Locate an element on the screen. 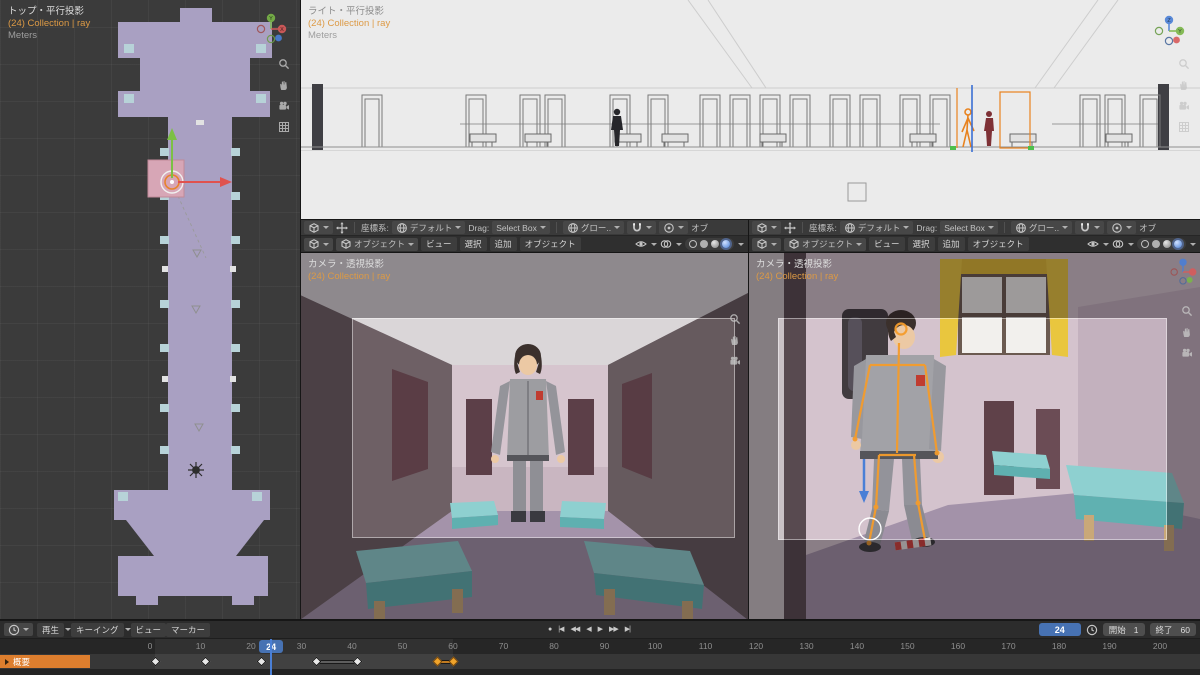 The height and width of the screenshot is (675, 1200). menu-playback: 再生 is located at coordinates (51, 629).